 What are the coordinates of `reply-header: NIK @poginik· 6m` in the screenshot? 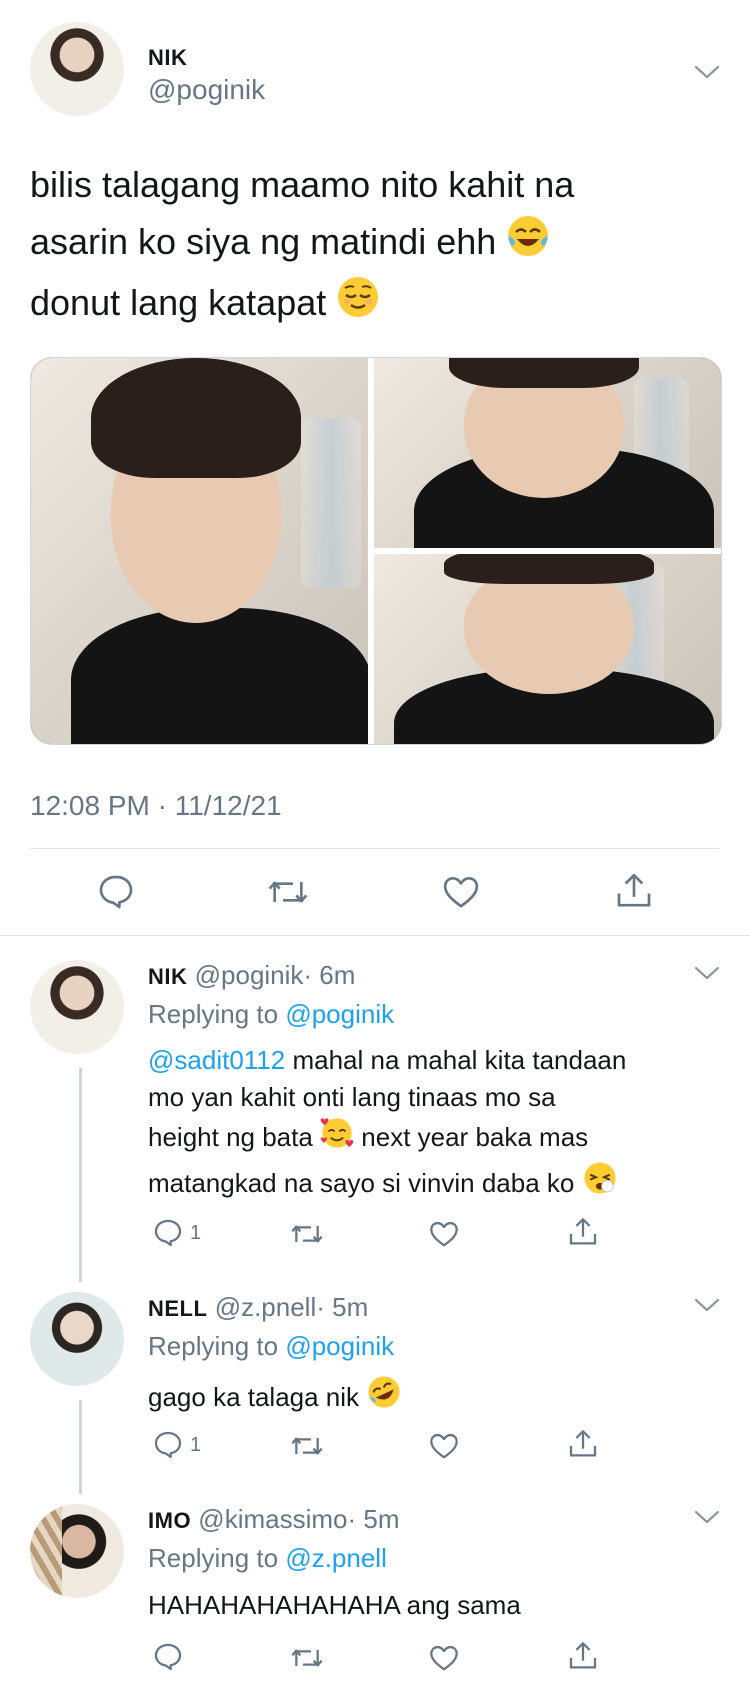 It's located at (251, 975).